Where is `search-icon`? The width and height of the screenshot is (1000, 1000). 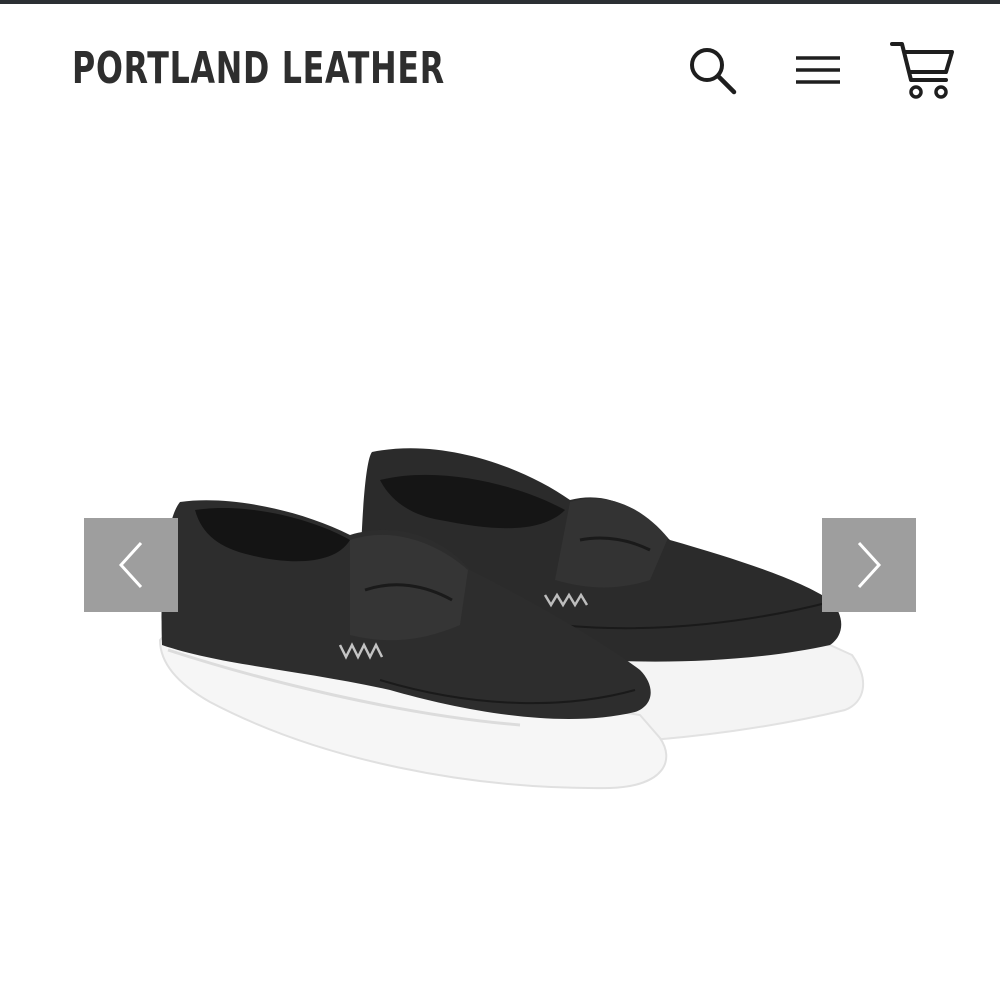
search-icon is located at coordinates (713, 71).